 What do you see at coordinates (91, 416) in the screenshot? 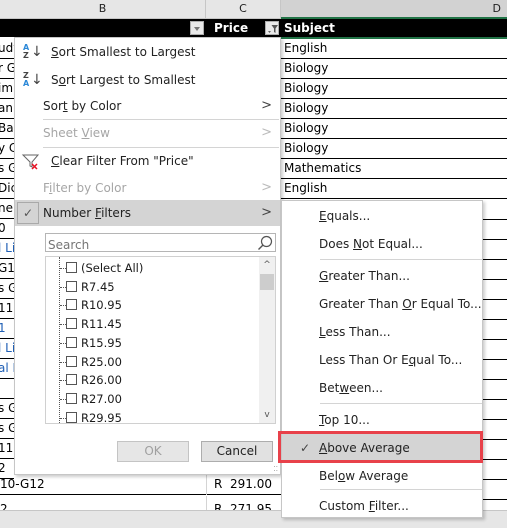
I see `filter-value-item: R29.95` at bounding box center [91, 416].